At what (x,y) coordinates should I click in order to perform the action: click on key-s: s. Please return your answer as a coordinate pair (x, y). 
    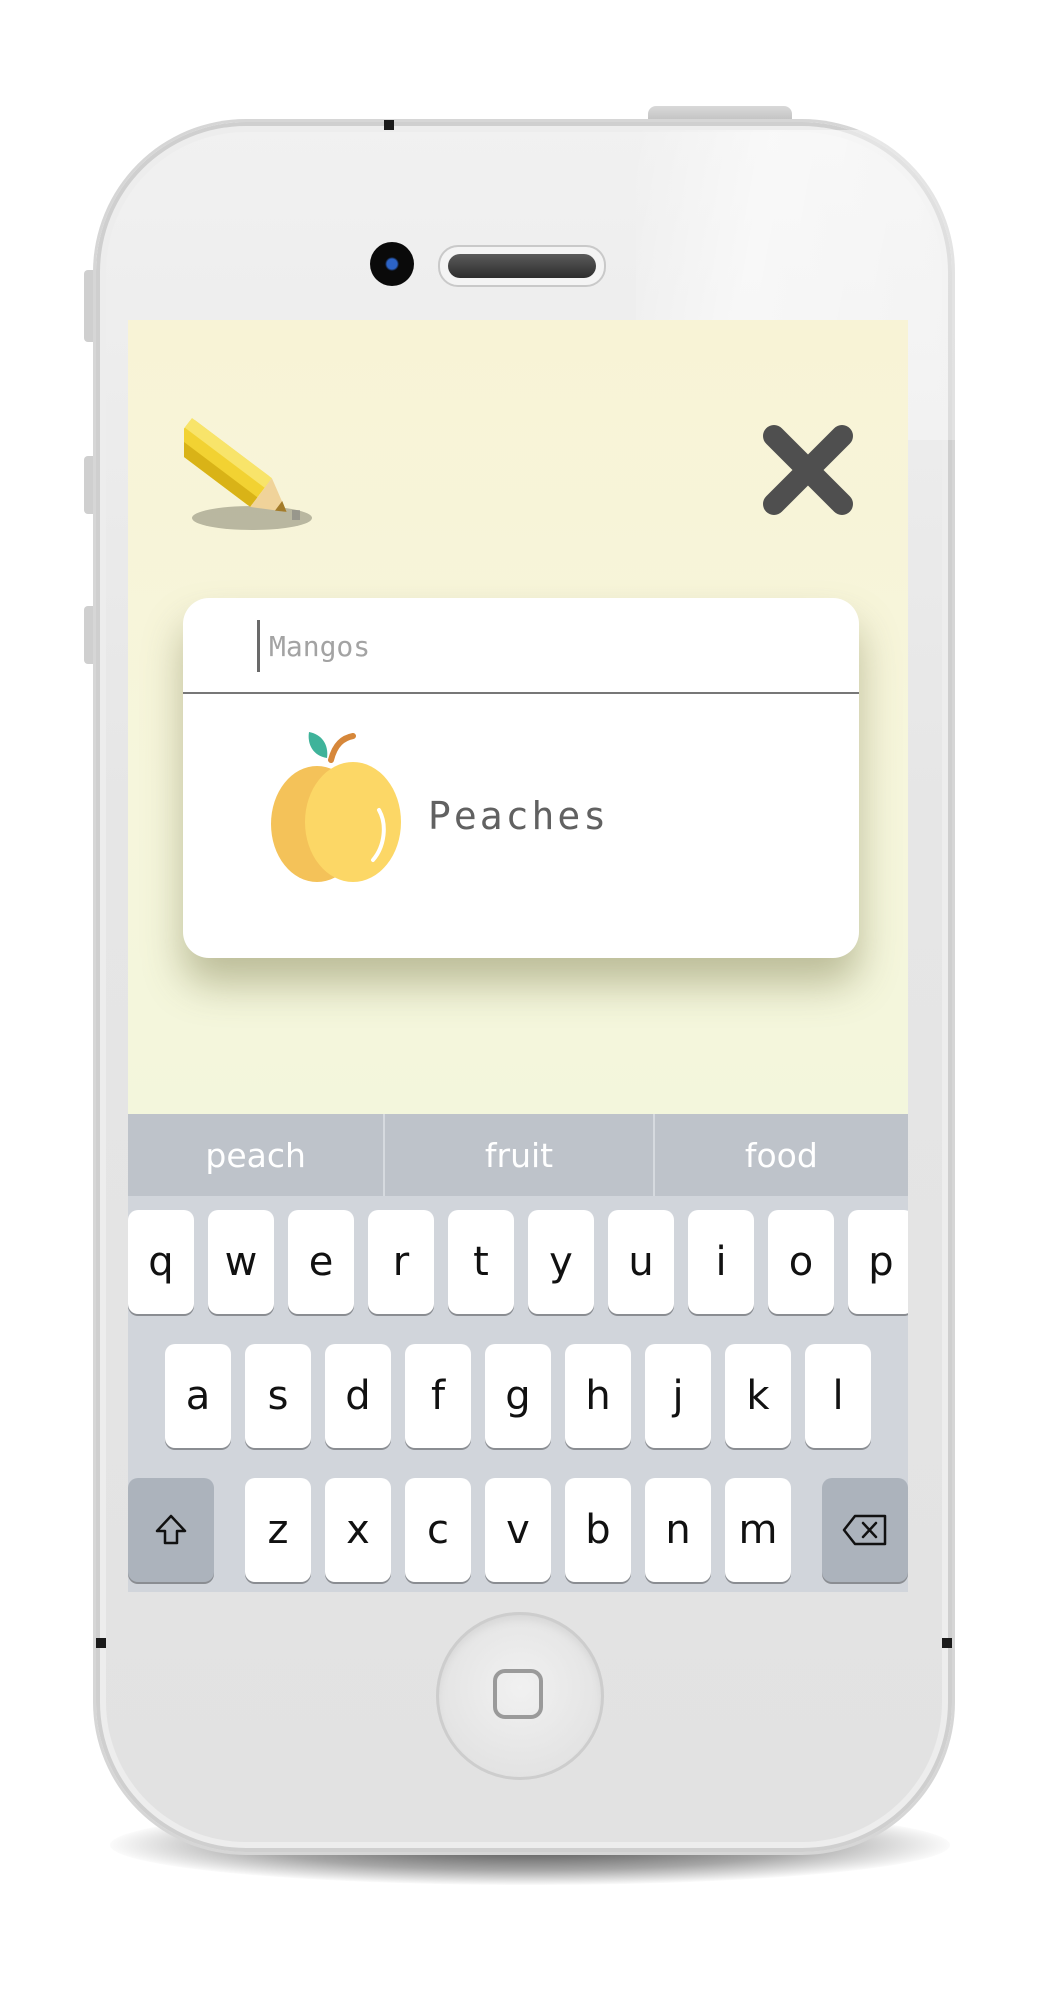
    Looking at the image, I should click on (278, 1396).